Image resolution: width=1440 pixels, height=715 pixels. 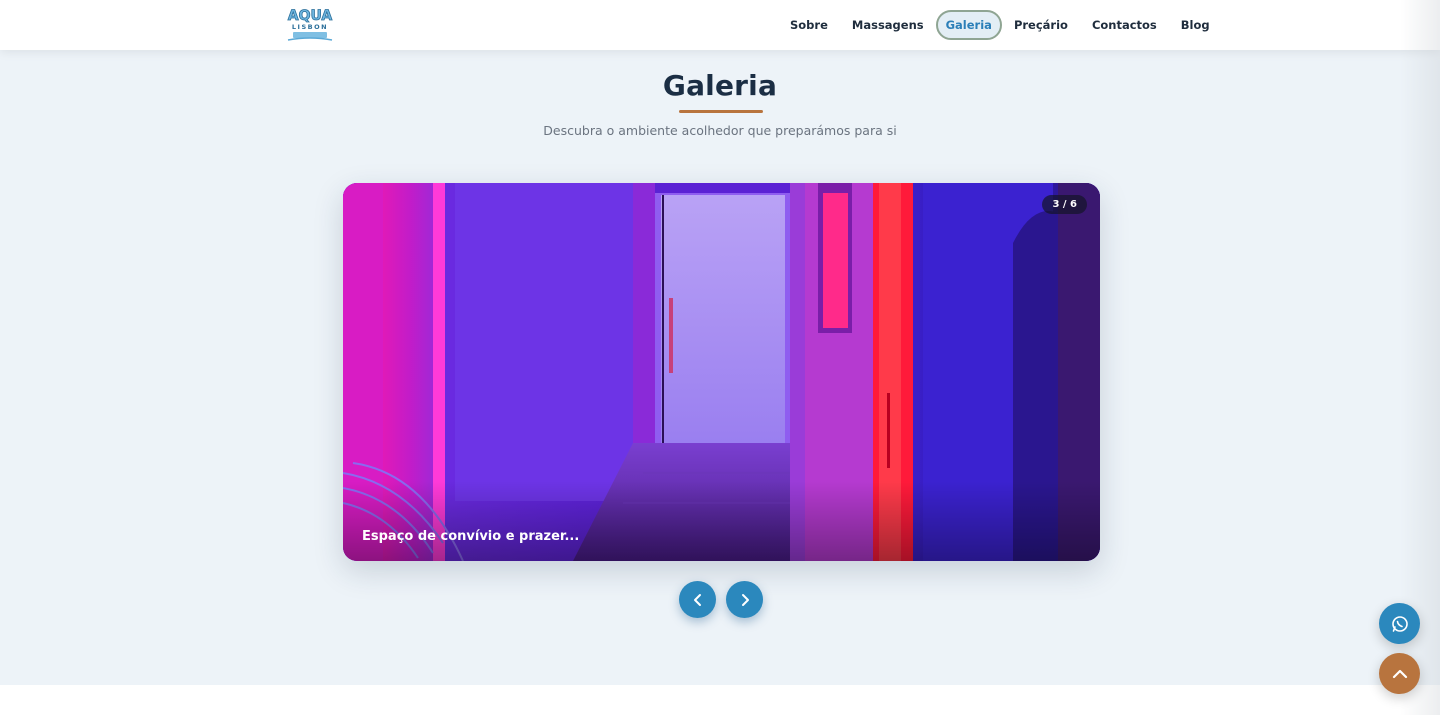 I want to click on slide-counter: 3 / 6, so click(x=1064, y=204).